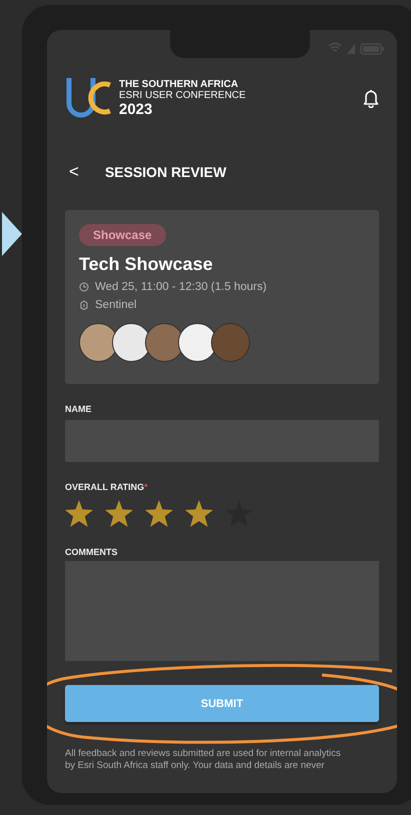 The image size is (411, 815). What do you see at coordinates (136, 109) in the screenshot?
I see `logo-year: 2023` at bounding box center [136, 109].